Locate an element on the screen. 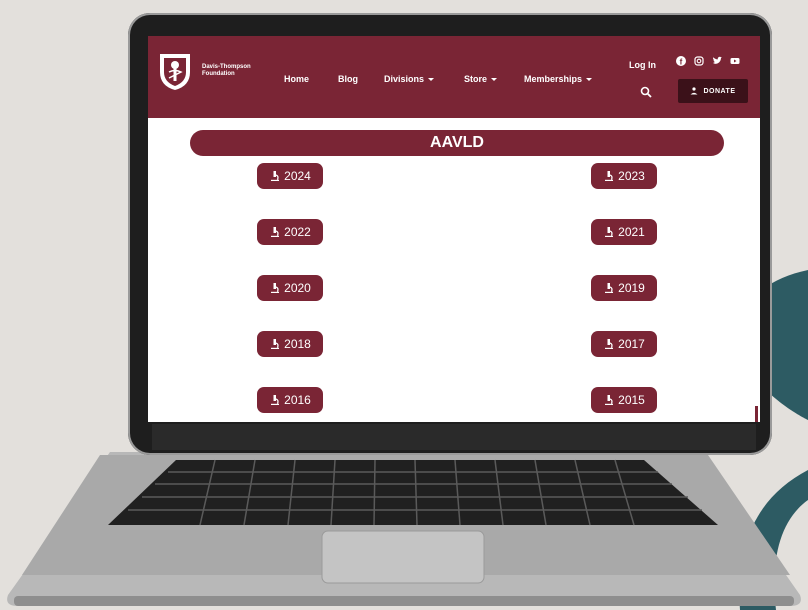 Image resolution: width=808 pixels, height=610 pixels. scrollbar-thumb is located at coordinates (756, 414).